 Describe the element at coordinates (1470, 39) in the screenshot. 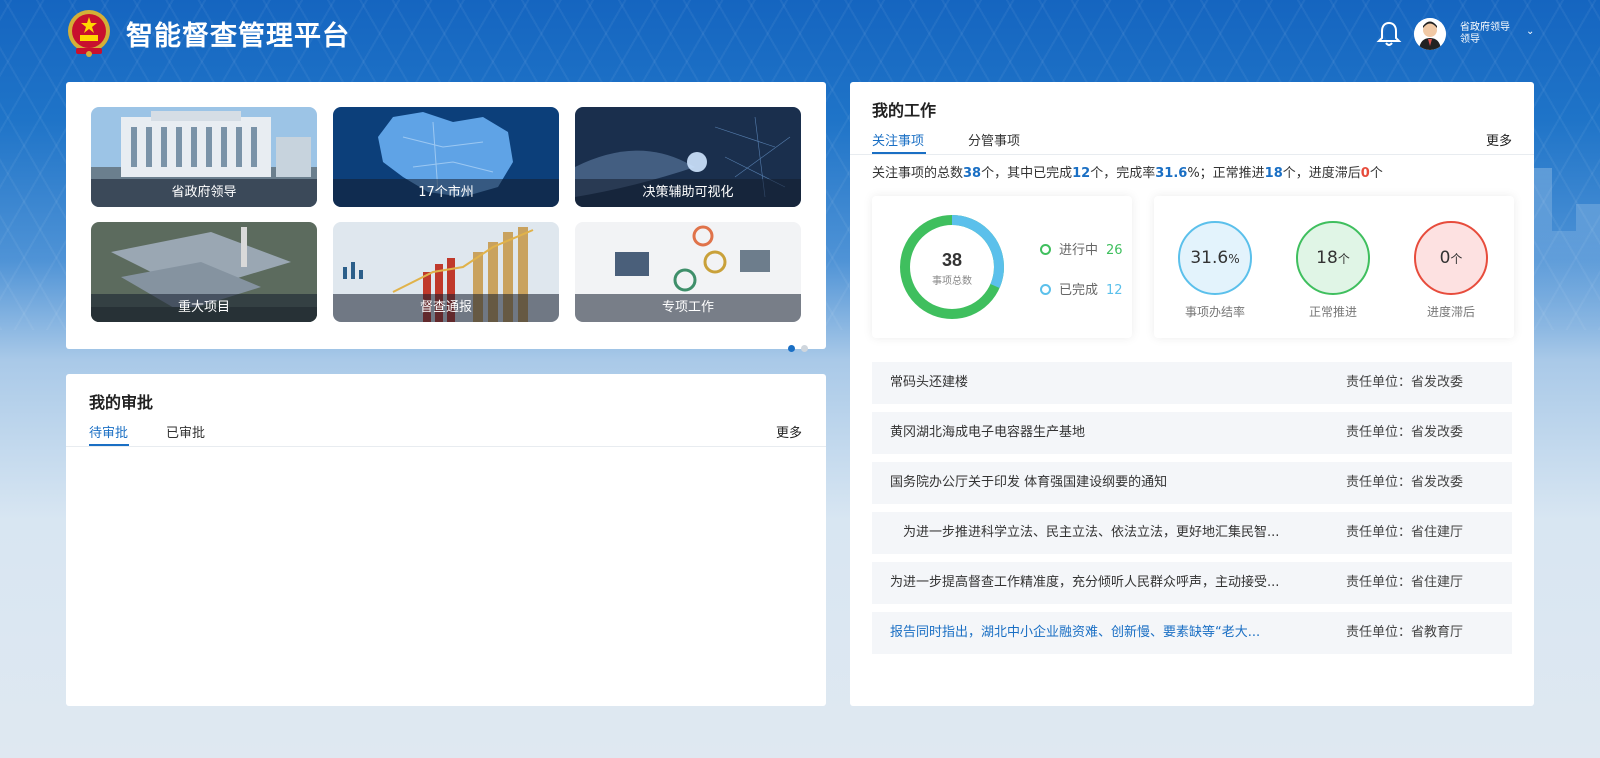

I see `user-name: 领导` at that location.